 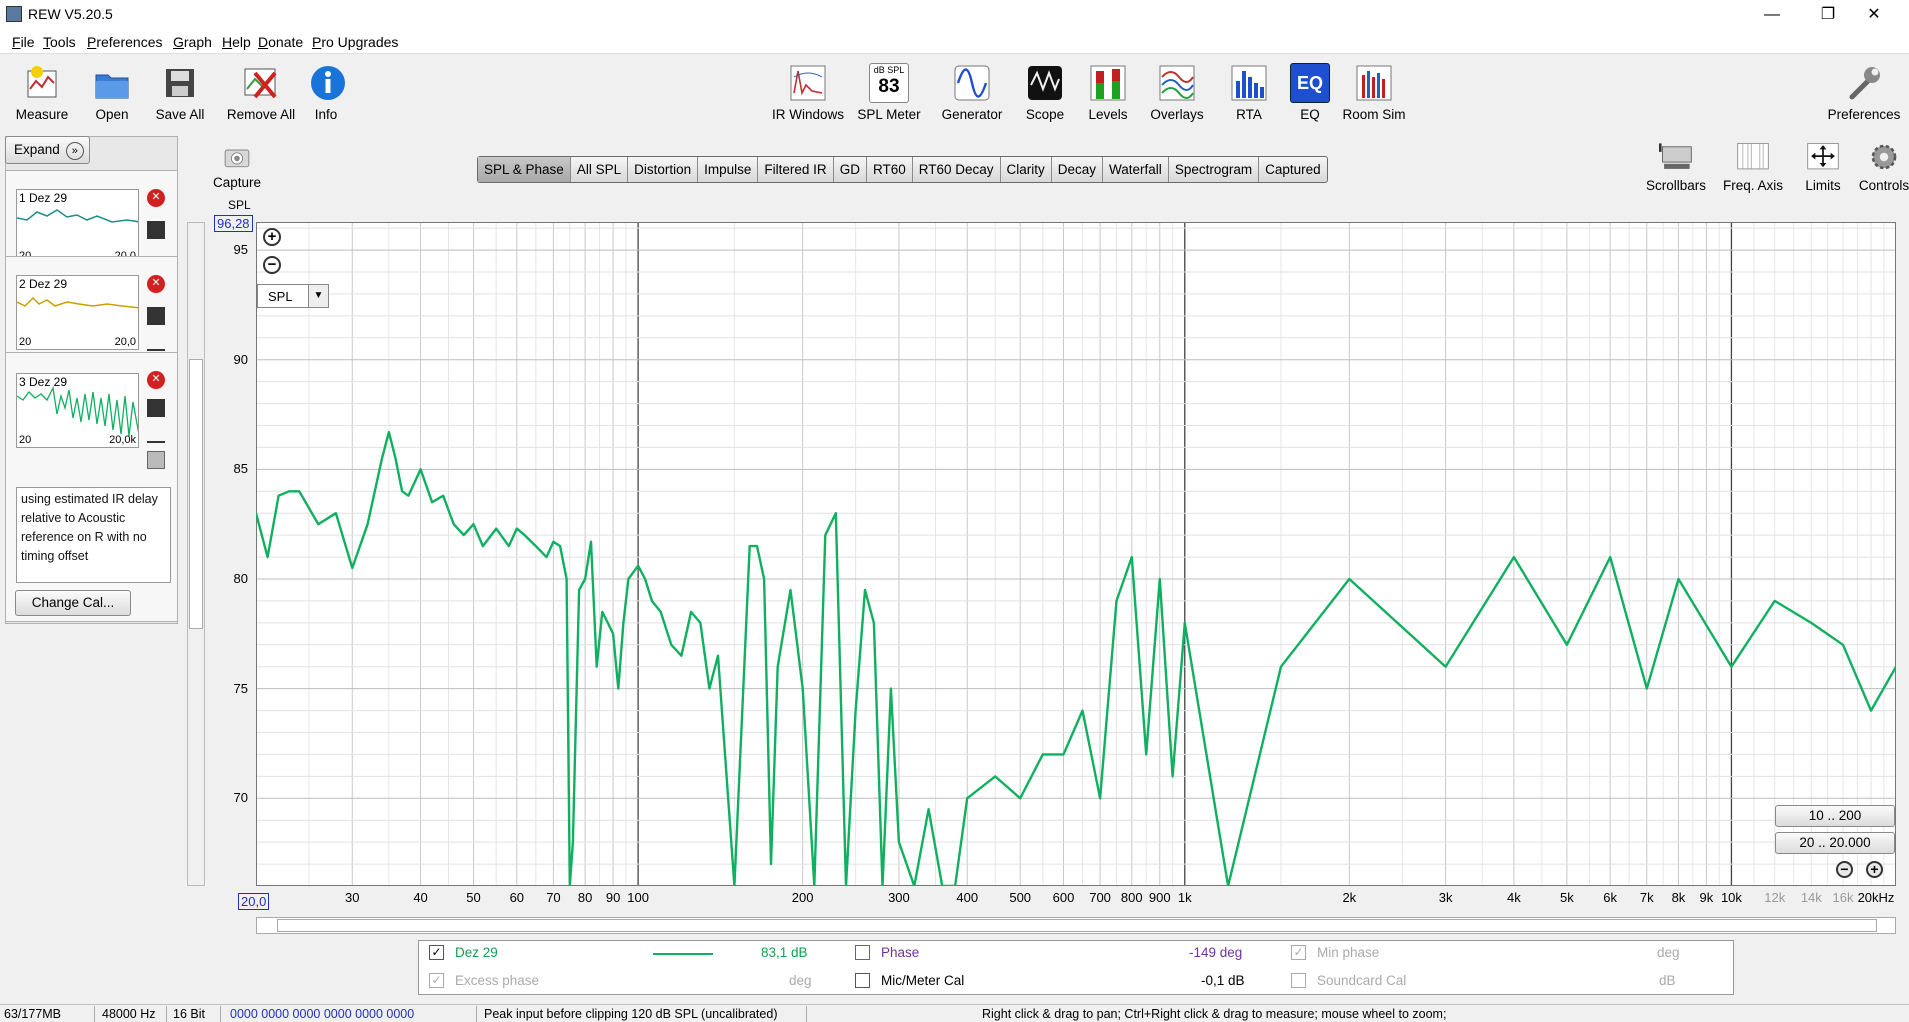 I want to click on open-button: Open, so click(x=112, y=92).